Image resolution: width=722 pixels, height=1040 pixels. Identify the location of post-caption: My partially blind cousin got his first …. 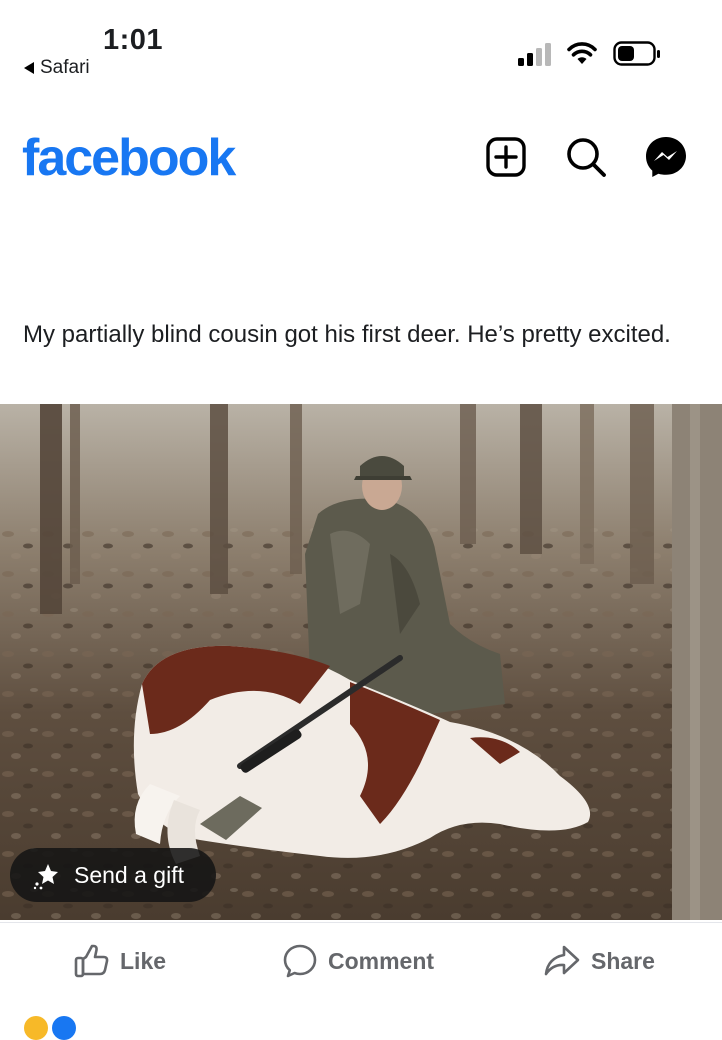
(347, 334).